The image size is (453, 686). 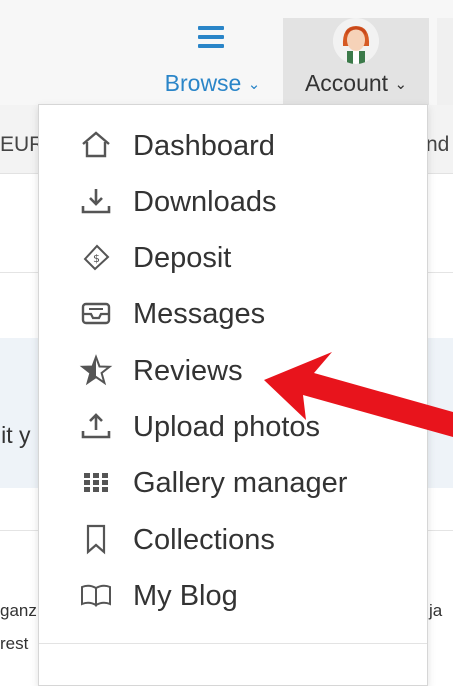 What do you see at coordinates (204, 540) in the screenshot?
I see `menu-item-label: Collections` at bounding box center [204, 540].